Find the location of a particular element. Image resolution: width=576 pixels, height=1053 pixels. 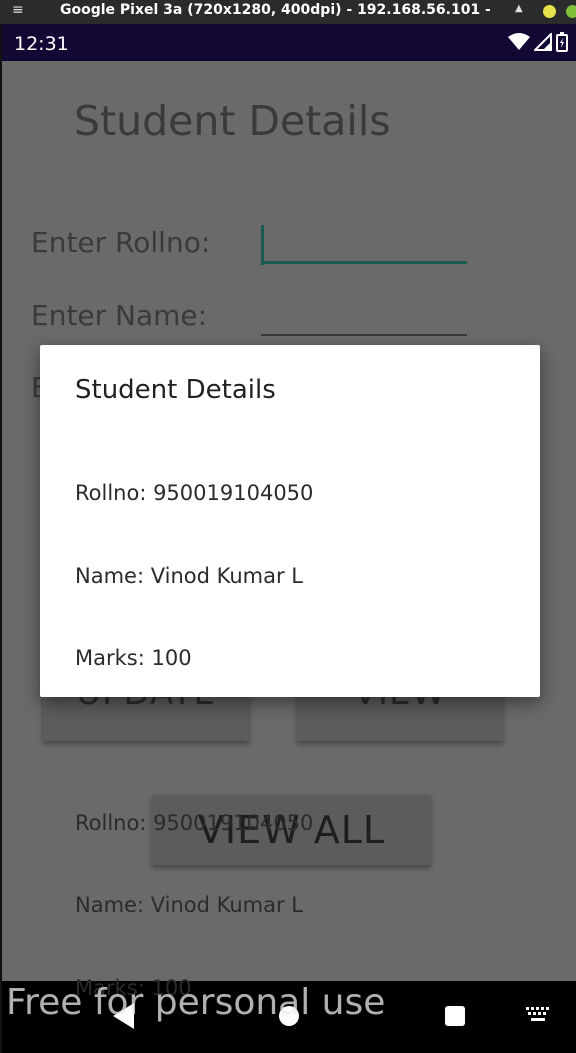

battery-icon is located at coordinates (562, 42).